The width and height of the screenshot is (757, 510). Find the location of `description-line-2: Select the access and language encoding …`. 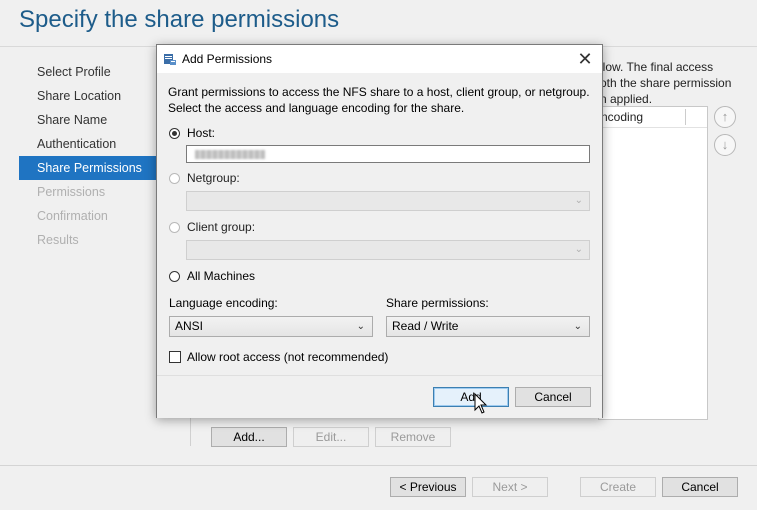

description-line-2: Select the access and language encoding … is located at coordinates (316, 108).